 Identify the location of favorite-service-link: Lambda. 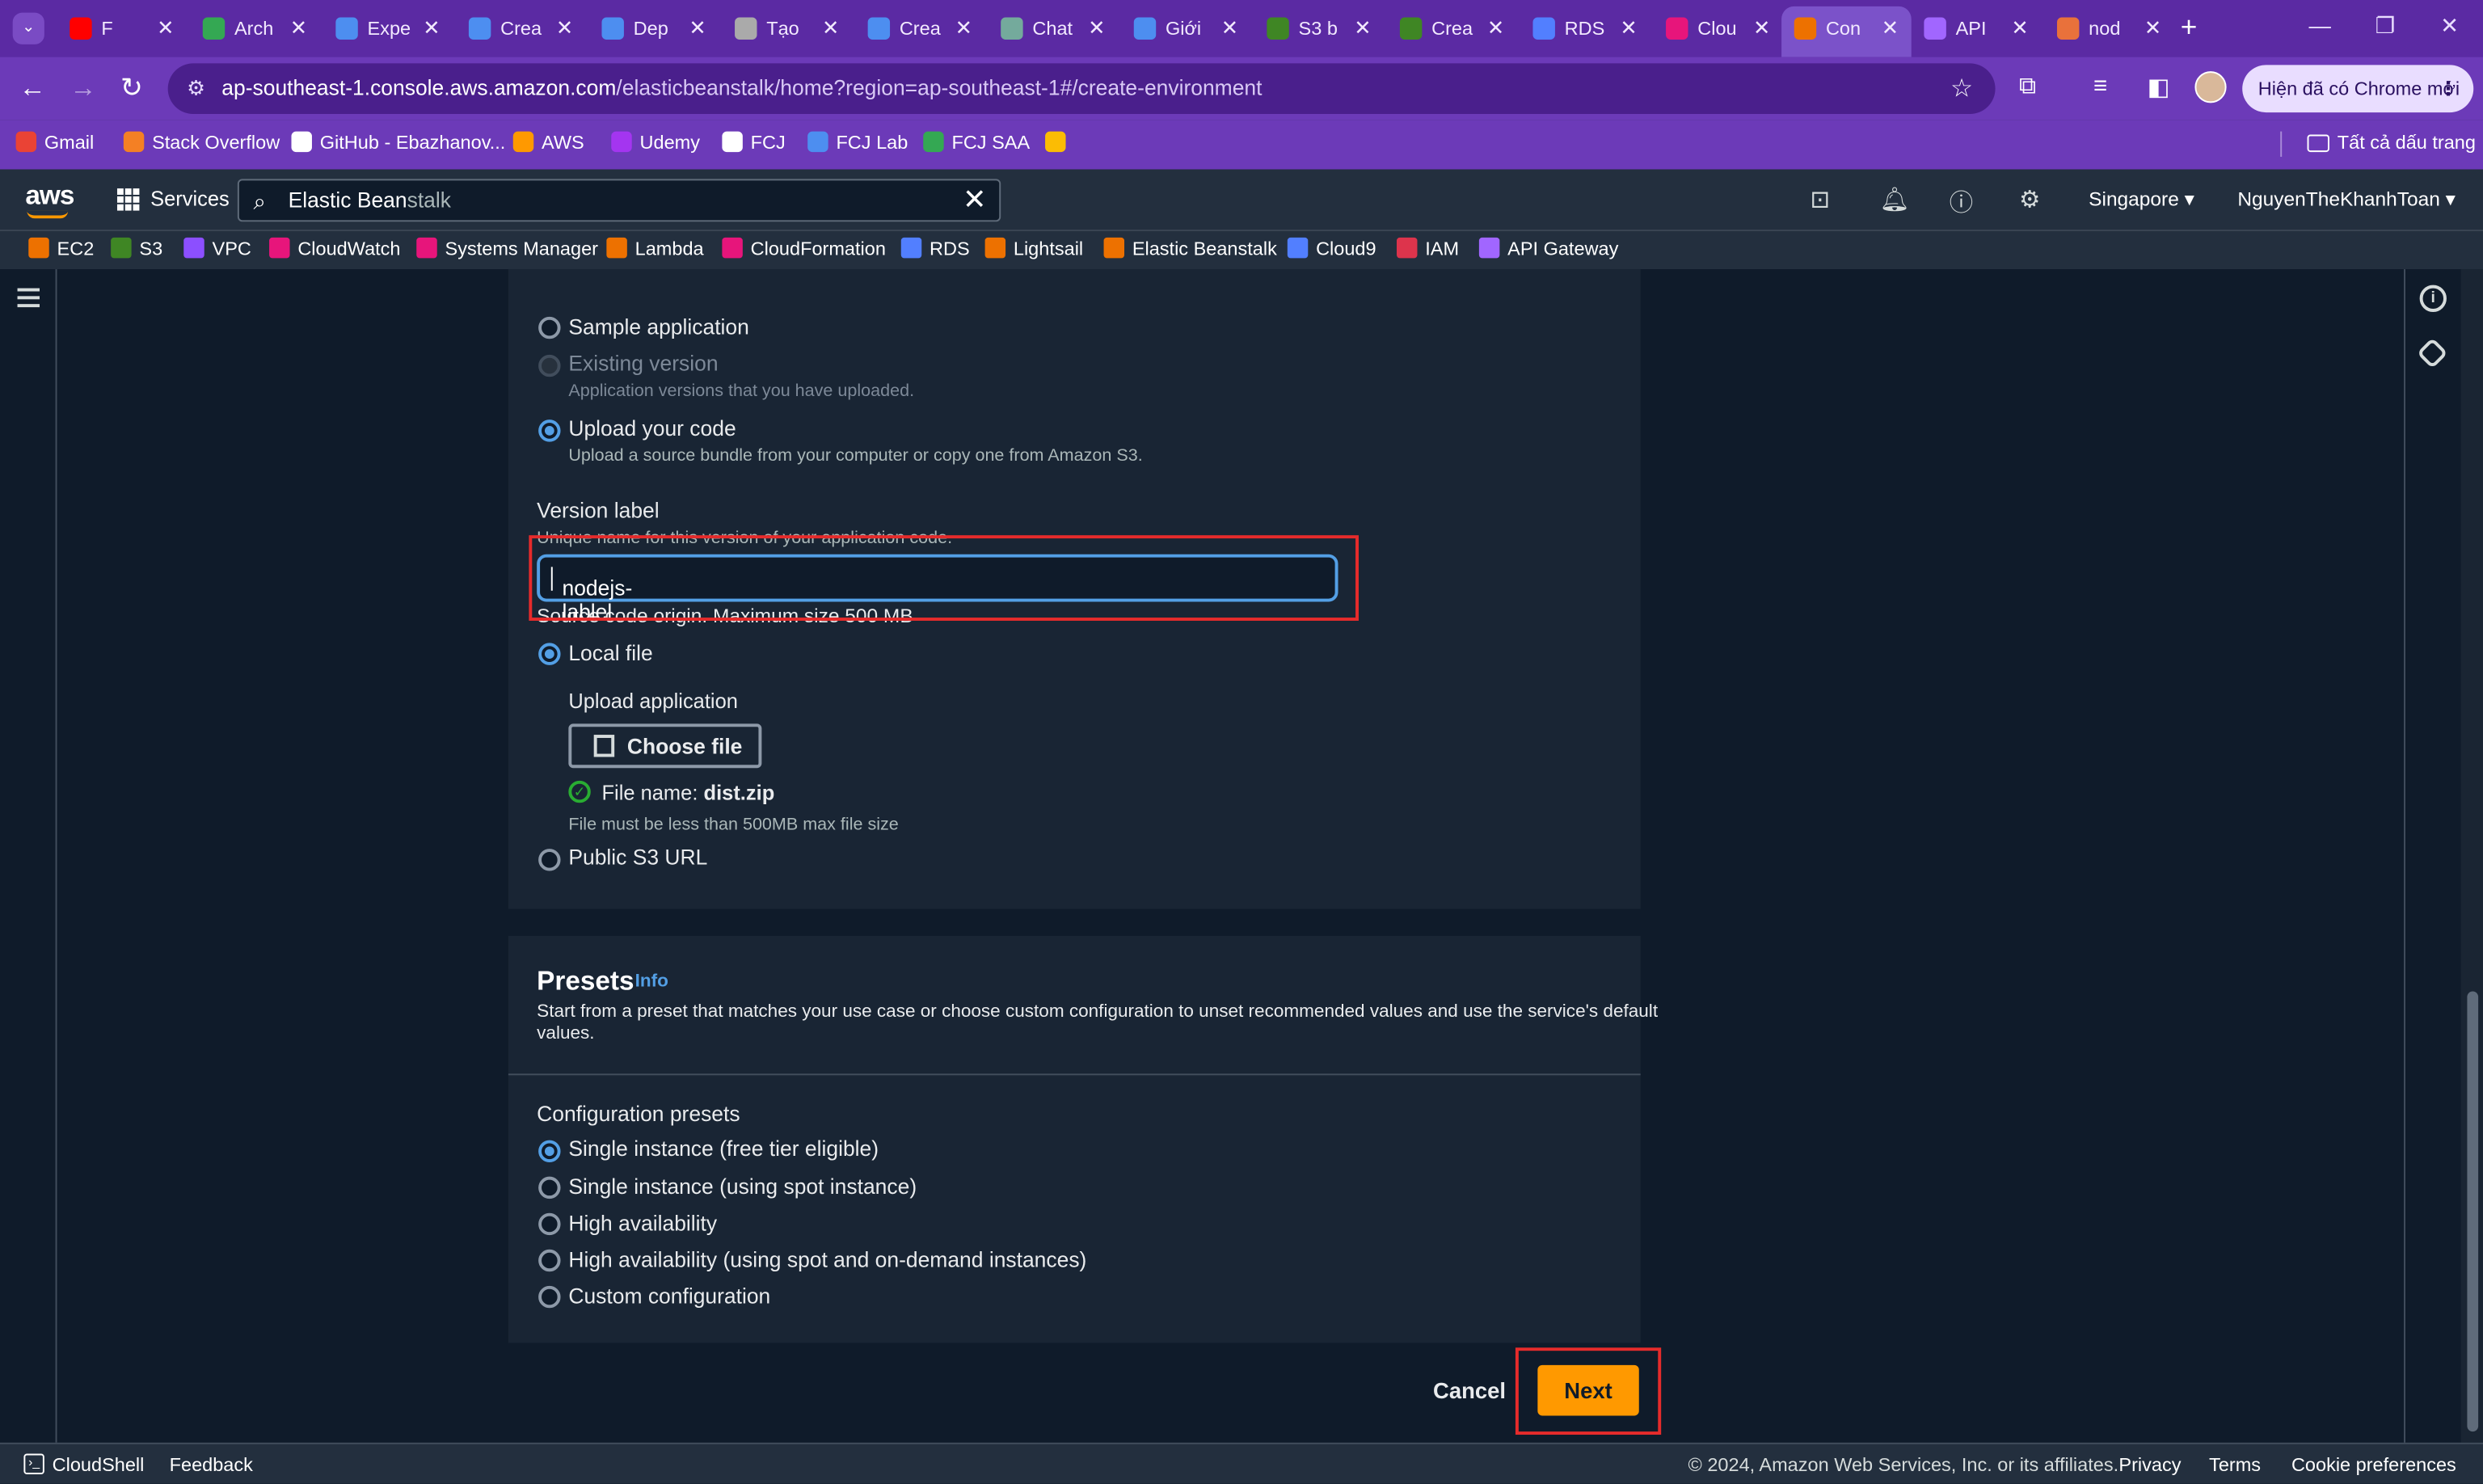
(655, 248).